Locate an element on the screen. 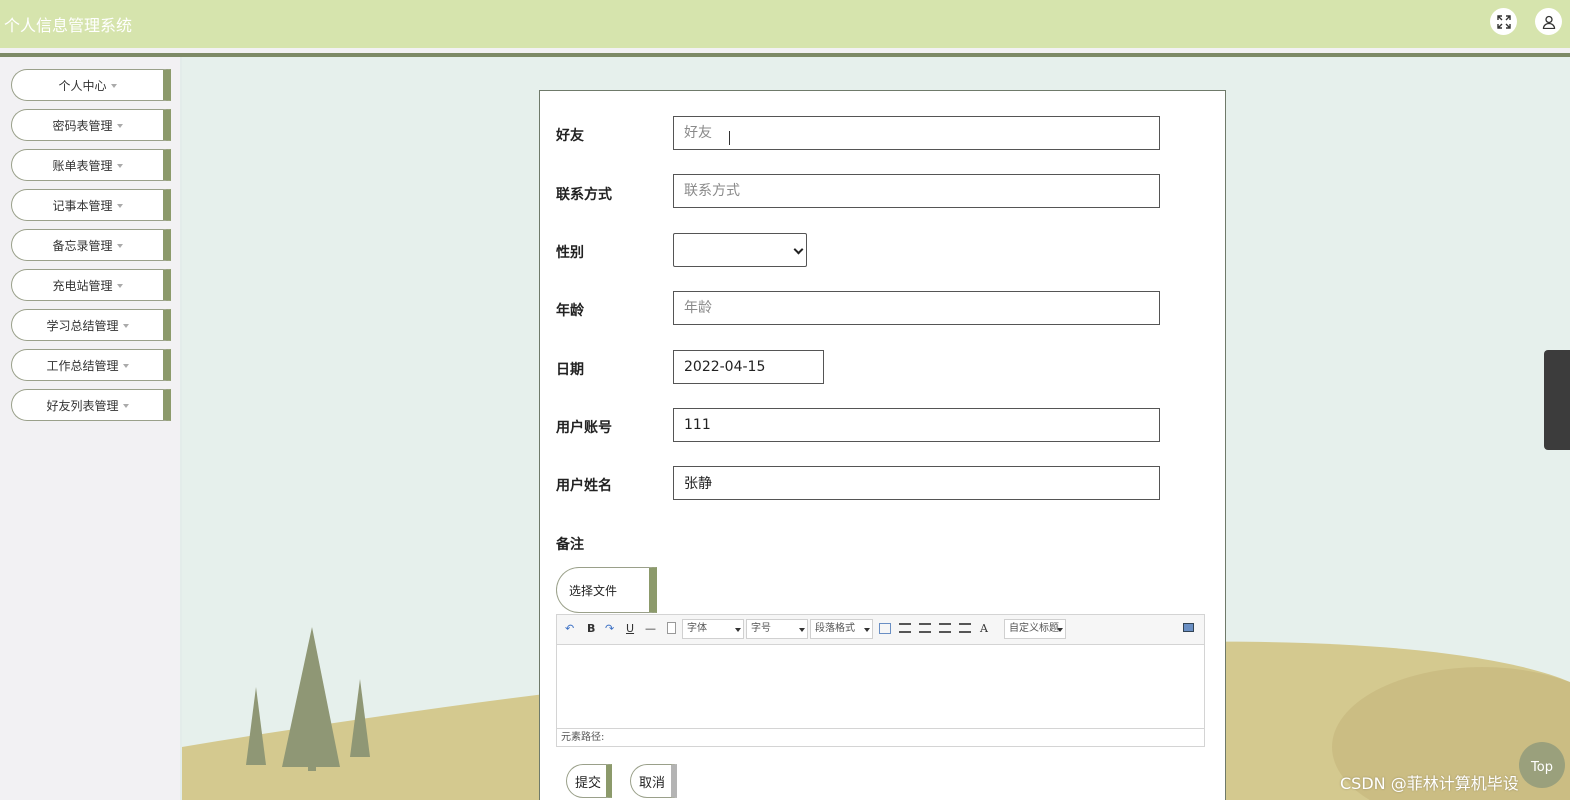 The height and width of the screenshot is (800, 1570). friend-label: 好友 is located at coordinates (570, 136).